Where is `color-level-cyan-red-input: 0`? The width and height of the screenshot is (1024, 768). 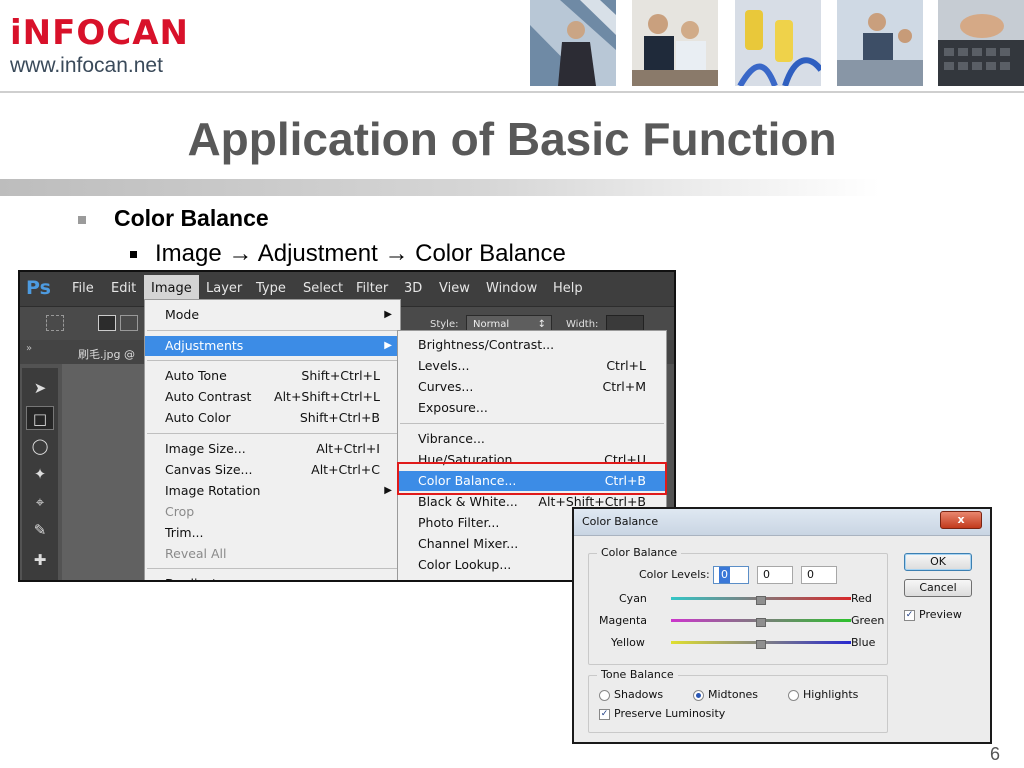 color-level-cyan-red-input: 0 is located at coordinates (731, 575).